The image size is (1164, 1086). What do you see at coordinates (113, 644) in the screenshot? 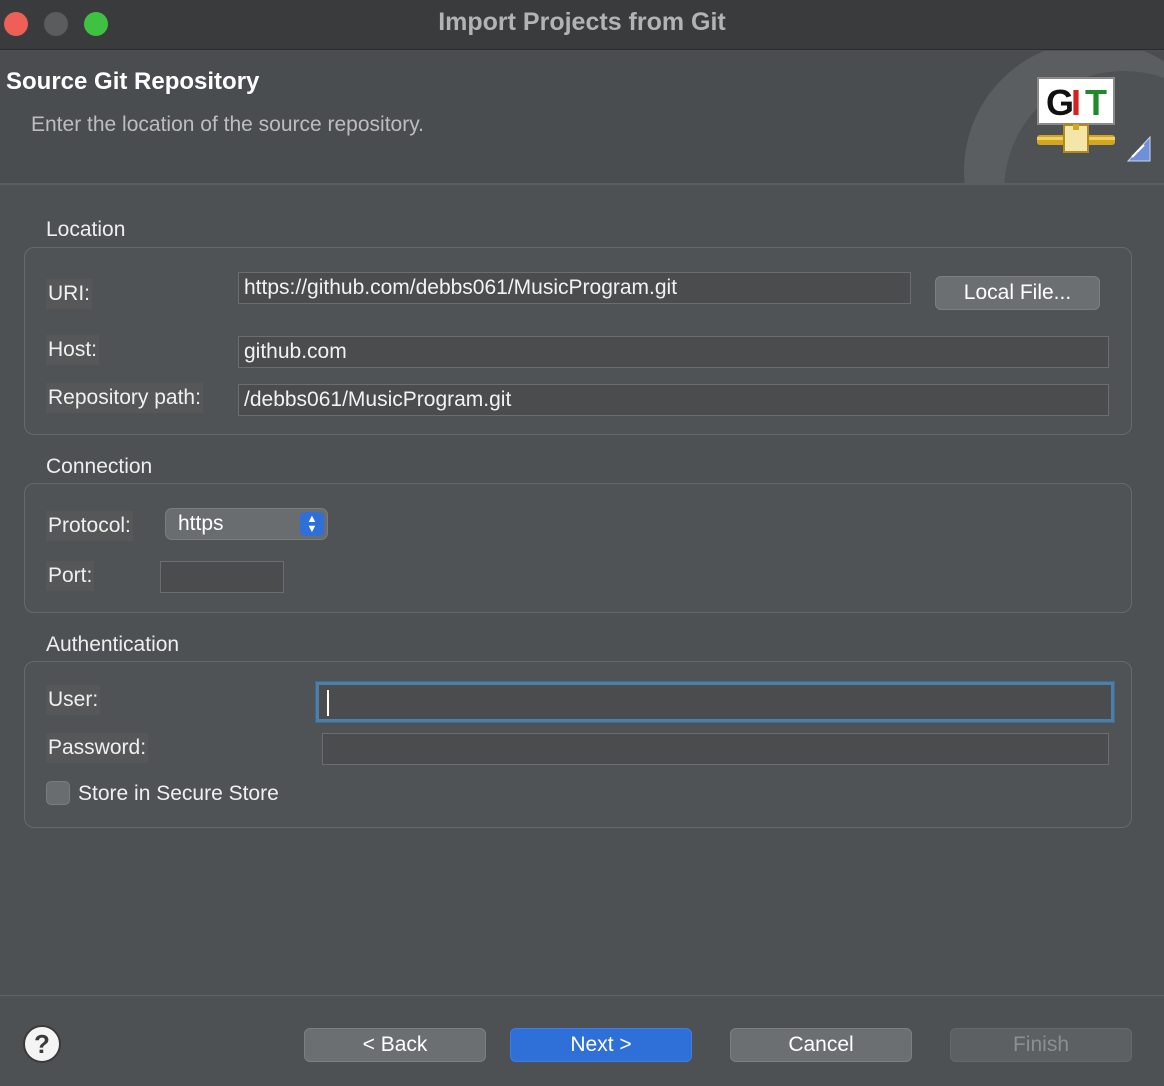
I see `authentication-group-label: Authentication` at bounding box center [113, 644].